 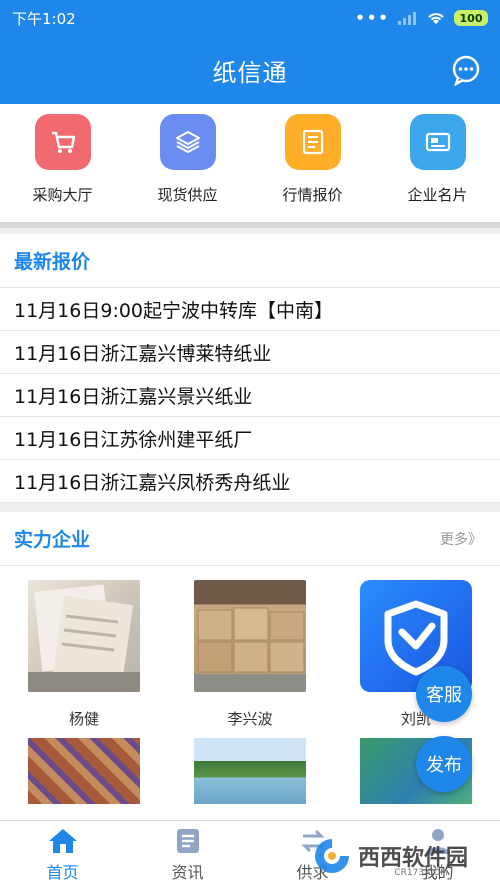 What do you see at coordinates (471, 18) in the screenshot?
I see `battery-indicator: 100` at bounding box center [471, 18].